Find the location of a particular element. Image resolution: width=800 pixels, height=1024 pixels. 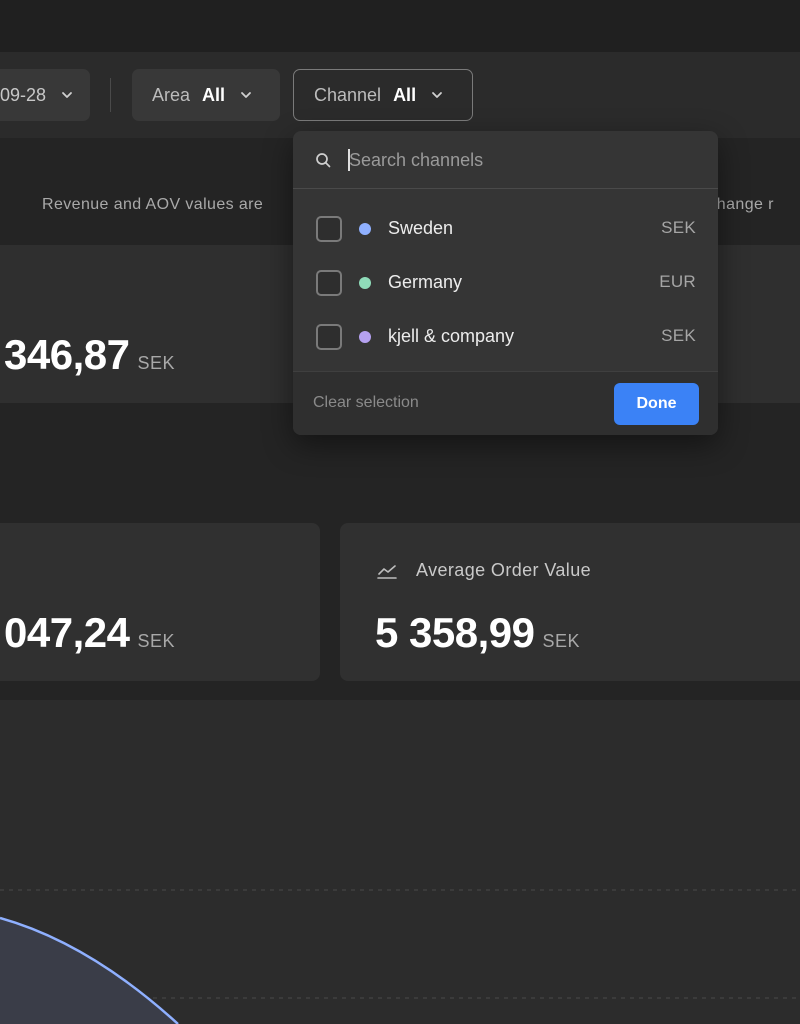

channel-option-kjell-company: kjell & company SEK is located at coordinates (505, 337).